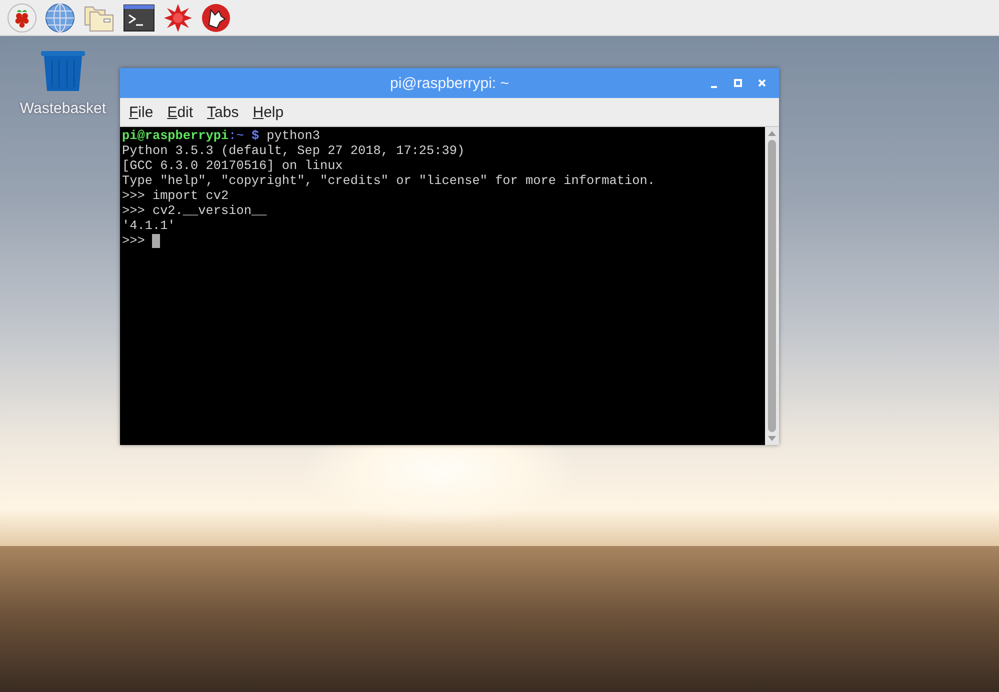  What do you see at coordinates (63, 108) in the screenshot?
I see `icon-label: Wastebasket` at bounding box center [63, 108].